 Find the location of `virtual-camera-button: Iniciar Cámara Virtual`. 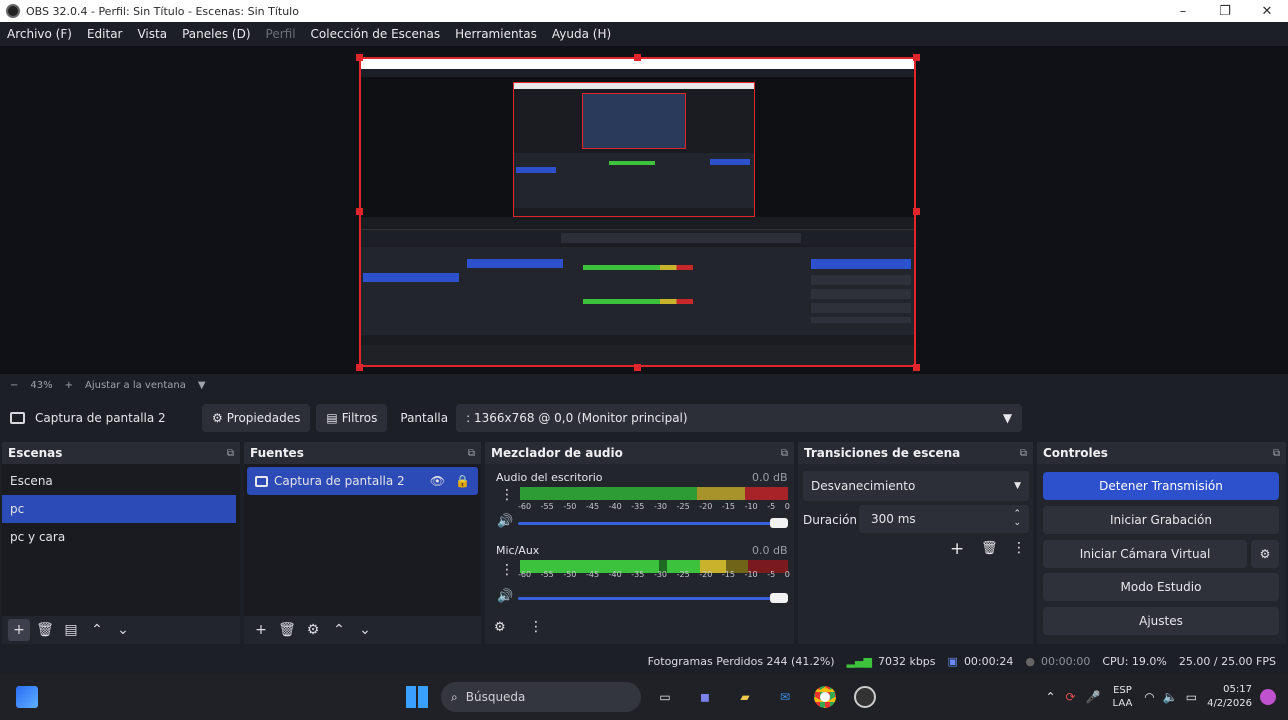

virtual-camera-button: Iniciar Cámara Virtual is located at coordinates (1145, 554).